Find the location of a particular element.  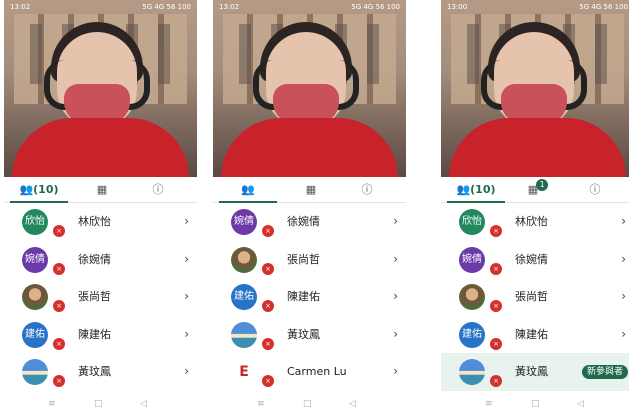

participant-name: Carmen Lu is located at coordinates (317, 371).